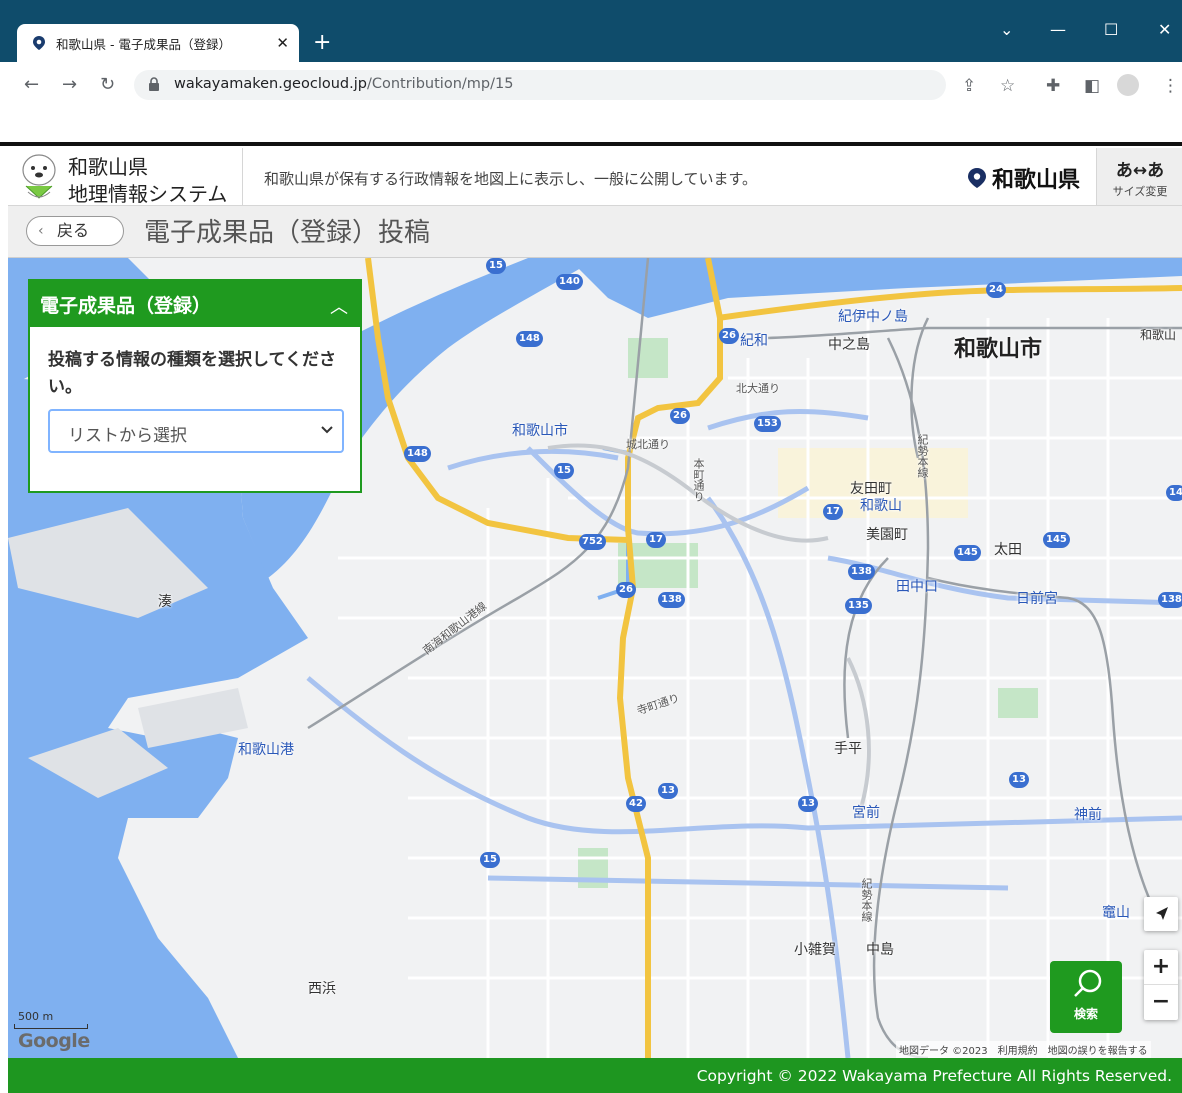 Image resolution: width=1182 pixels, height=1093 pixels. I want to click on logo-line-2: 地理情報システム, so click(148, 194).